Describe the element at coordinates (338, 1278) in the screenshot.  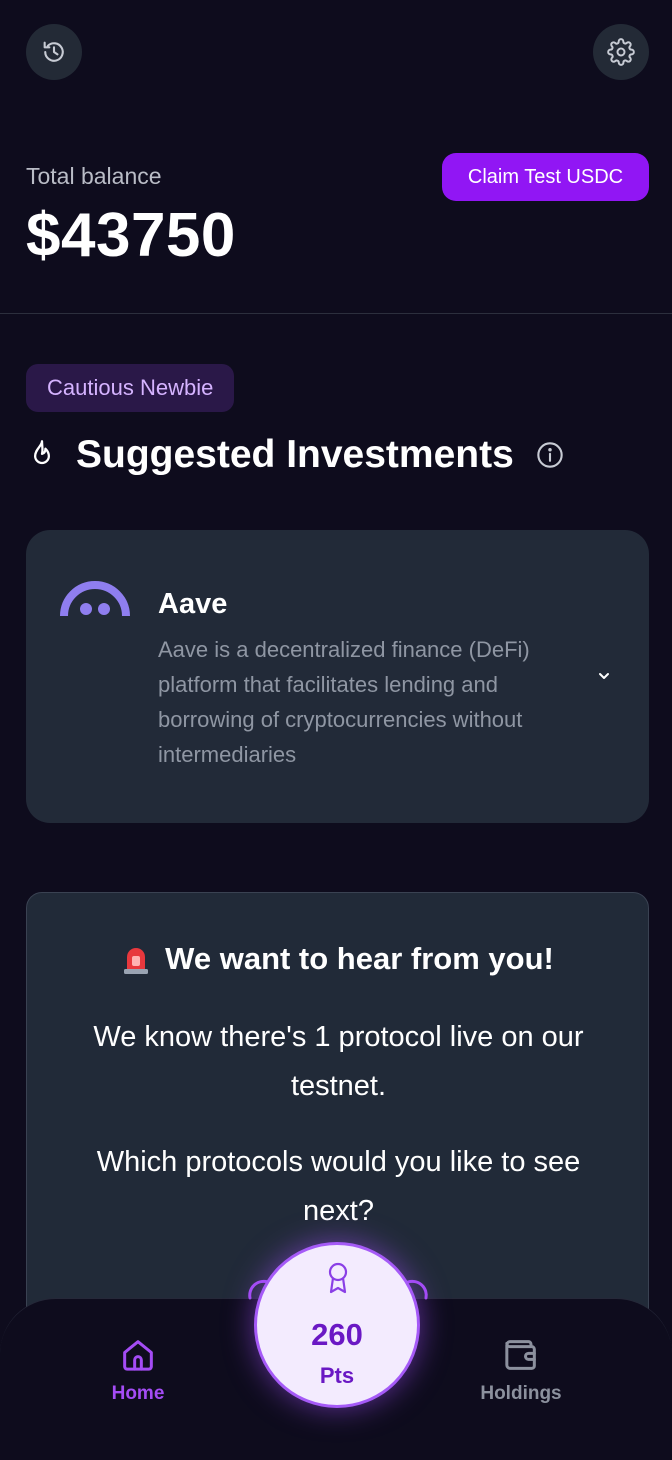
I see `award-icon` at that location.